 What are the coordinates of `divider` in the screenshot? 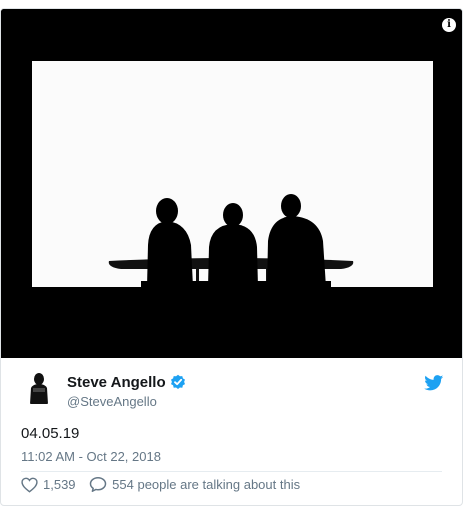 It's located at (231, 471).